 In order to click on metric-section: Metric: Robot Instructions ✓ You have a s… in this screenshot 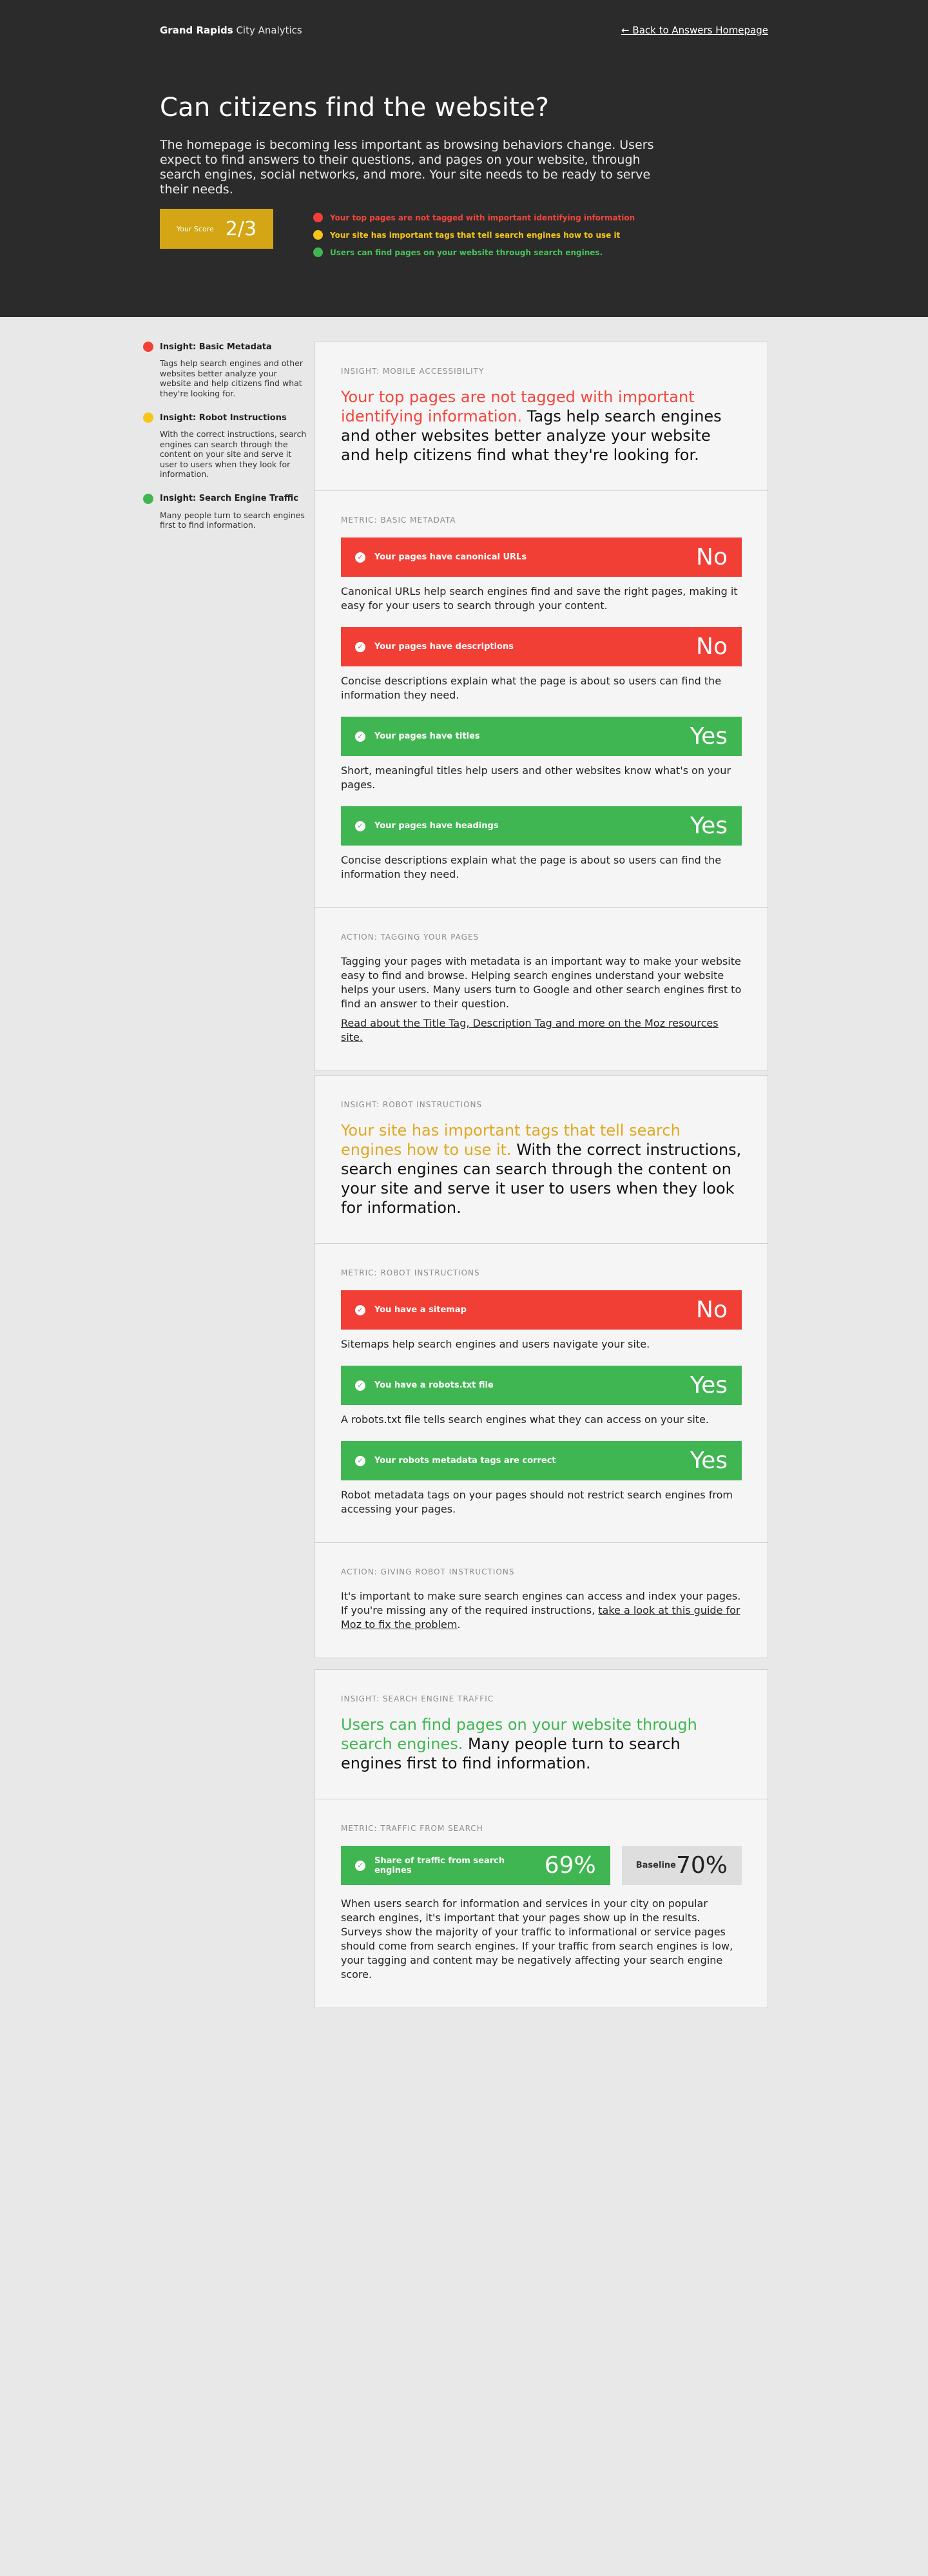, I will do `click(541, 1392)`.